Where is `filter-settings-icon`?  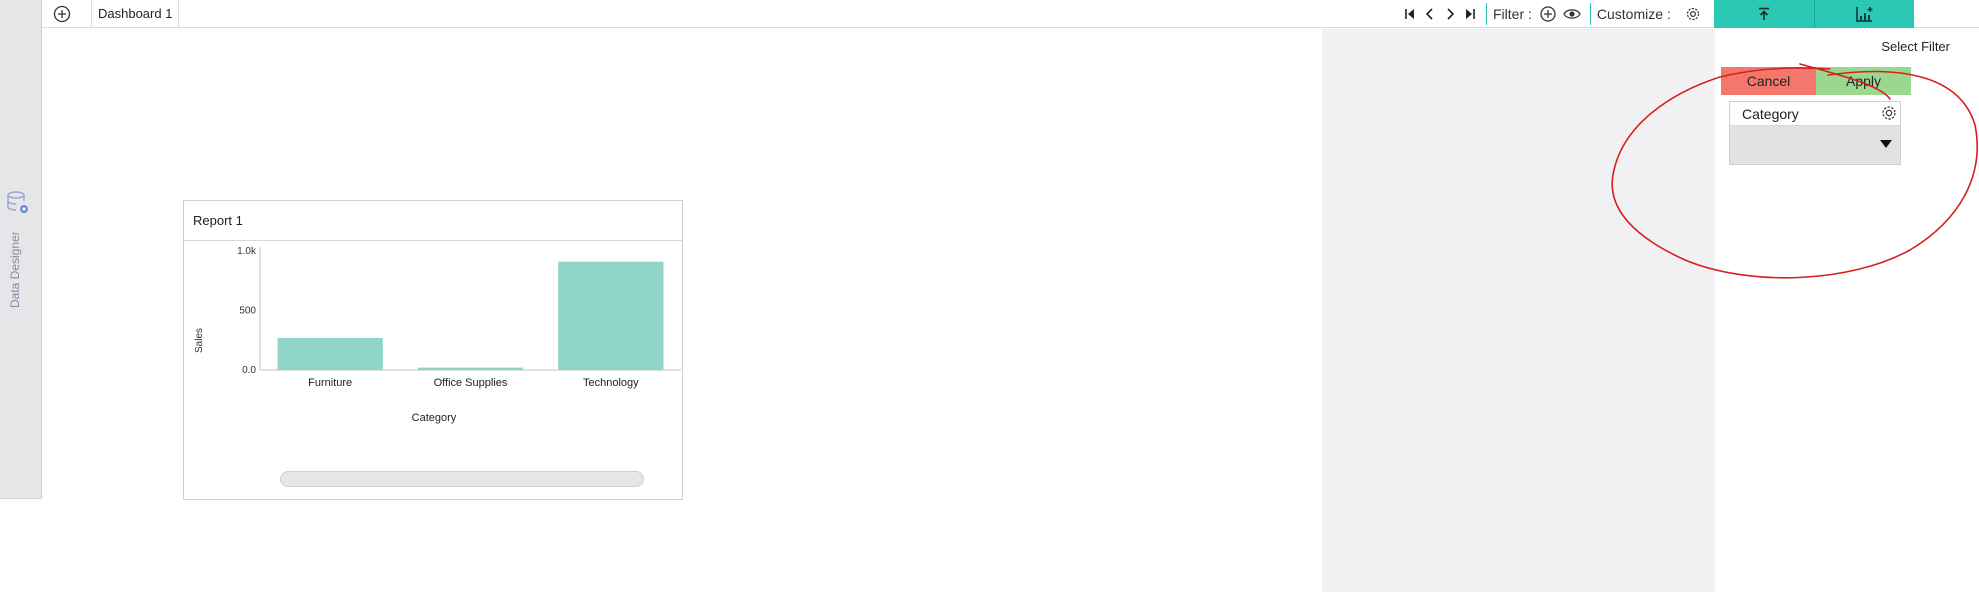 filter-settings-icon is located at coordinates (1889, 113).